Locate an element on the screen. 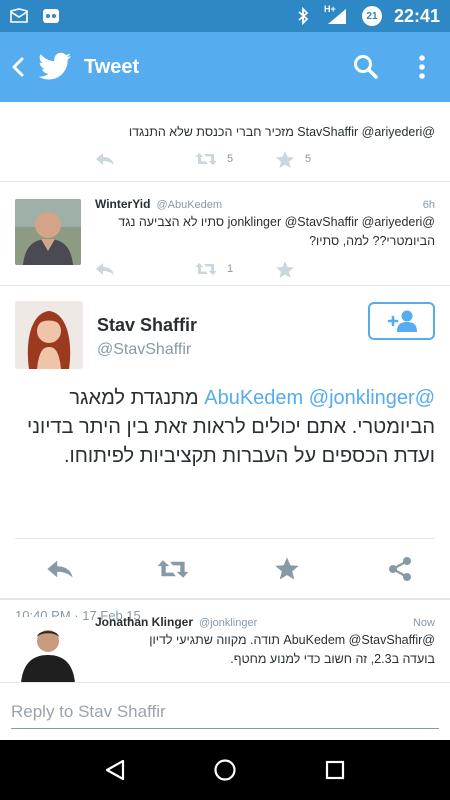  nav-back-button is located at coordinates (115, 770).